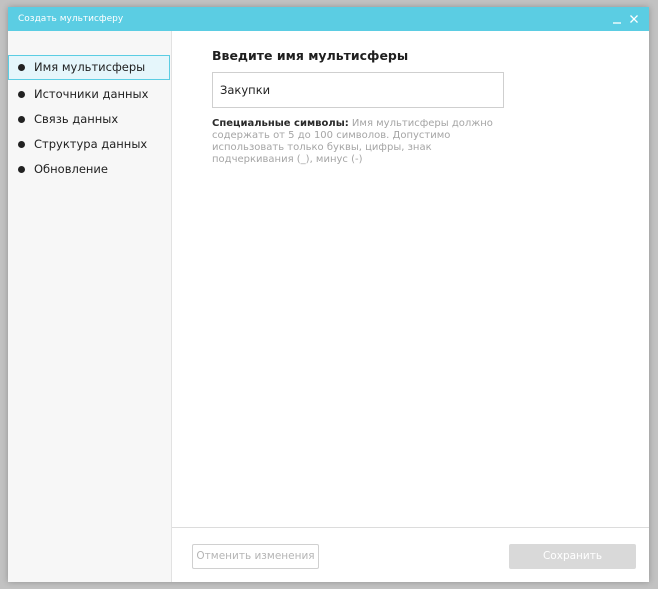 The image size is (658, 589). I want to click on field-title: Введите имя мультисферы, so click(310, 55).